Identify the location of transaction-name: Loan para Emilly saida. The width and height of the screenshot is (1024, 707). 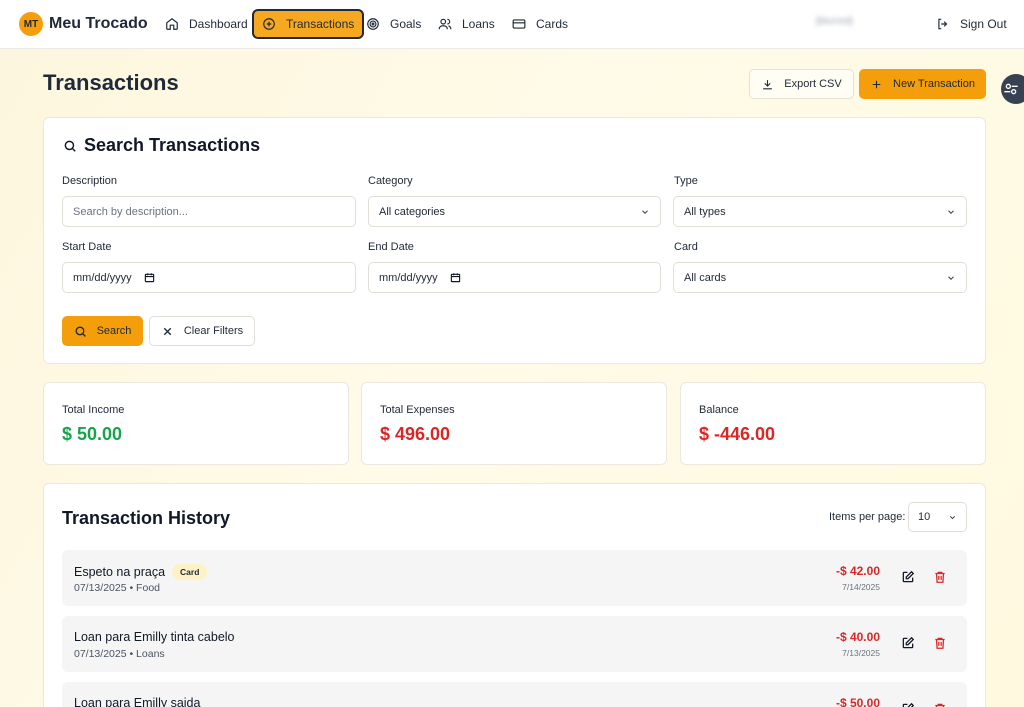
(137, 701).